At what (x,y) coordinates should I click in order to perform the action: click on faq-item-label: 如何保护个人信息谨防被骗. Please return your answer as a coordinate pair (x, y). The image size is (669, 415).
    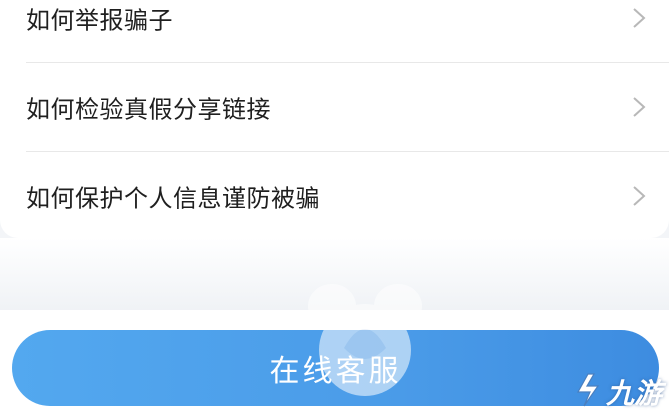
    Looking at the image, I should click on (173, 198).